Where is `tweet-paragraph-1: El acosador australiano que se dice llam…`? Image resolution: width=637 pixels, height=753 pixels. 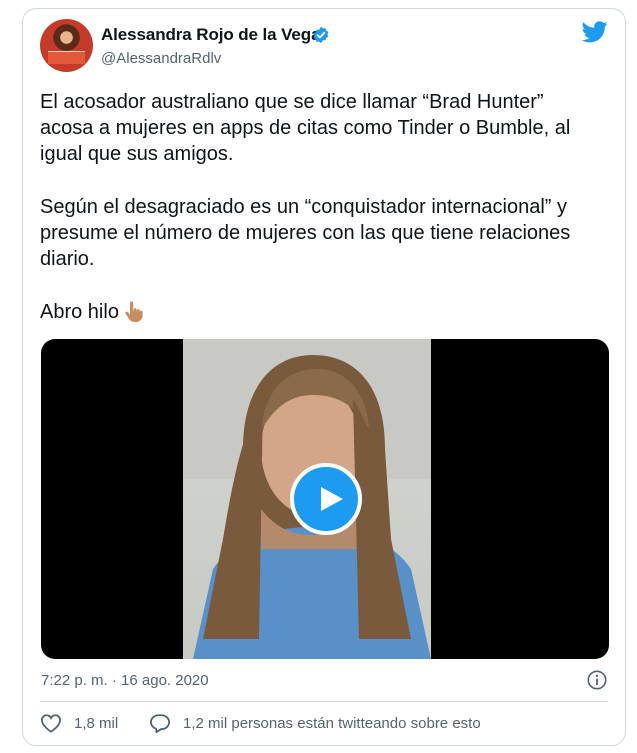
tweet-paragraph-1: El acosador australiano que se dice llam… is located at coordinates (305, 128).